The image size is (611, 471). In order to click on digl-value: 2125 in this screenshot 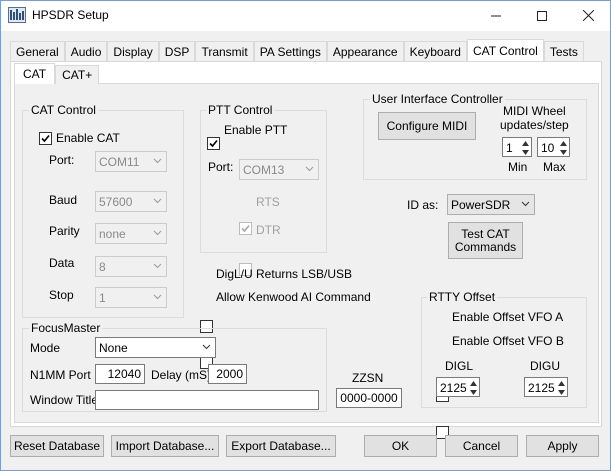, I will do `click(453, 388)`.